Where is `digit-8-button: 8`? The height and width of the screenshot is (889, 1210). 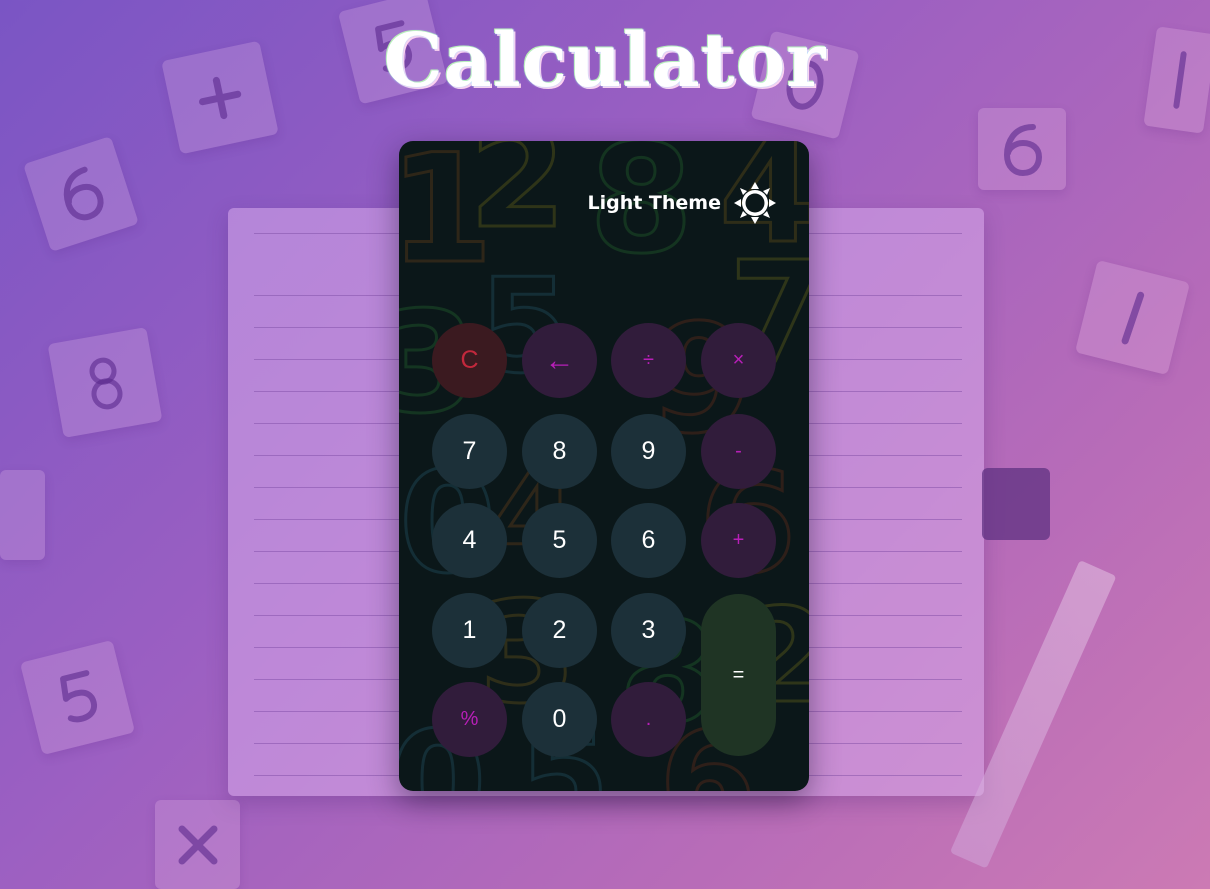 digit-8-button: 8 is located at coordinates (559, 451).